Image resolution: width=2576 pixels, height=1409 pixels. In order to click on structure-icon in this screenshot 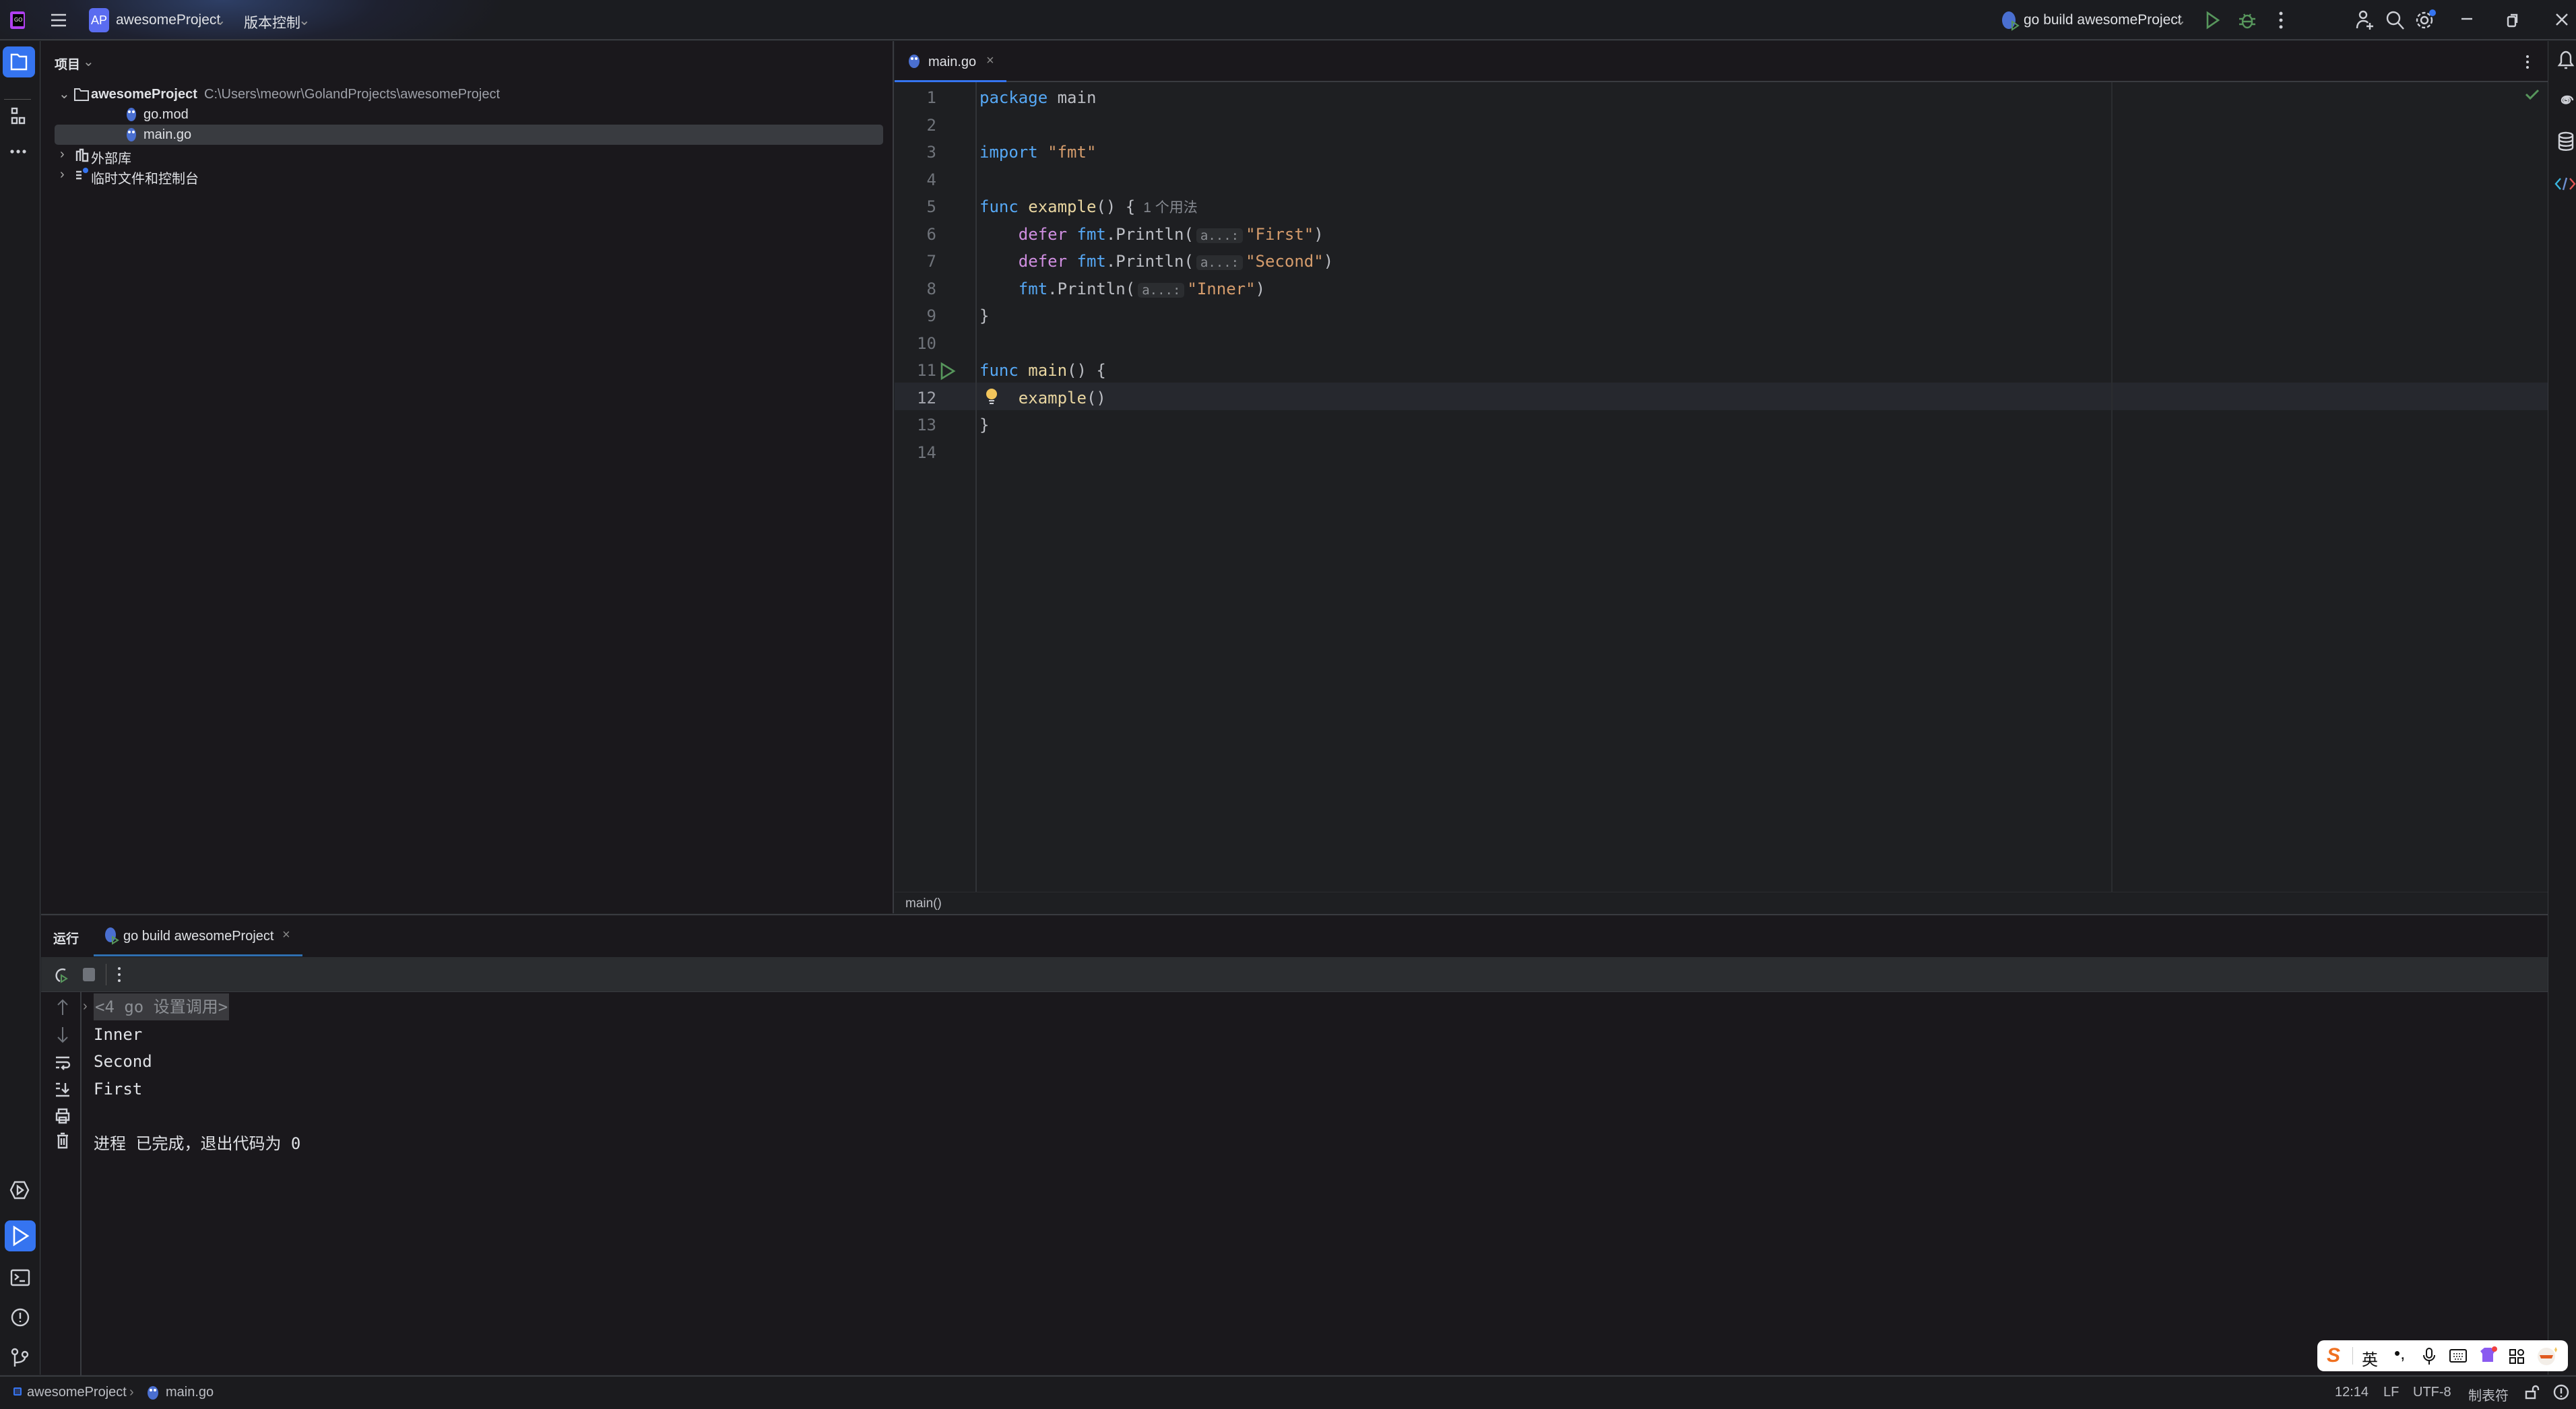, I will do `click(18, 117)`.